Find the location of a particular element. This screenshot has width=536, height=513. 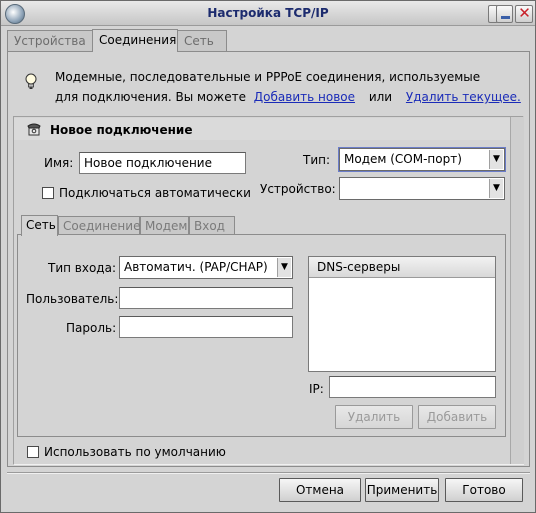

connection-scrollbar is located at coordinates (517, 290).